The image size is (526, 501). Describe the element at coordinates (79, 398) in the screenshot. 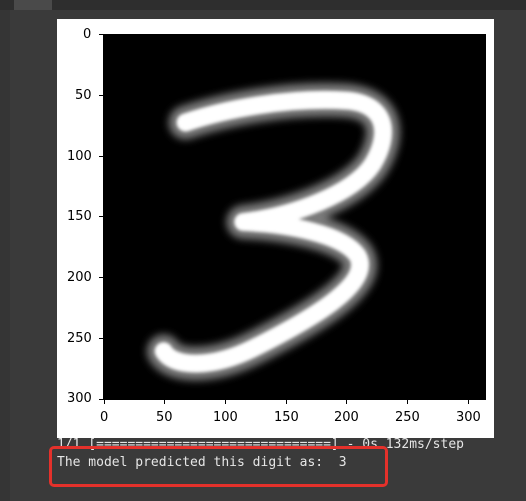

I see `y-tick-label: 300` at that location.